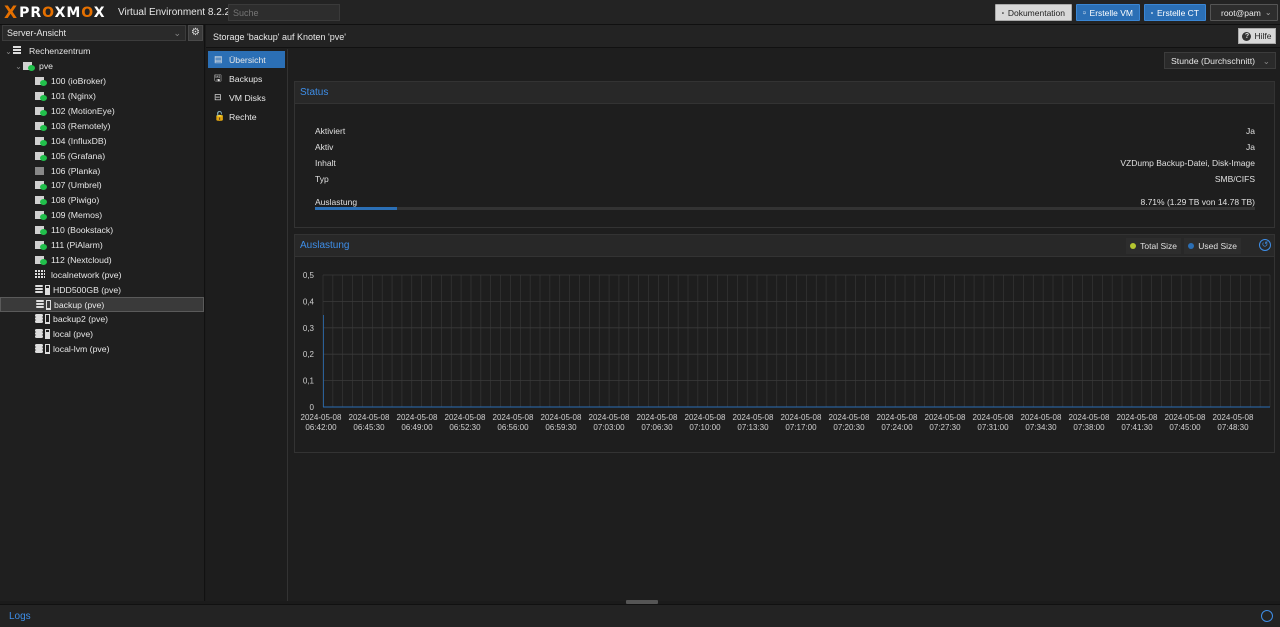  Describe the element at coordinates (246, 116) in the screenshot. I see `subnav-item: 🔓 Rechte` at that location.